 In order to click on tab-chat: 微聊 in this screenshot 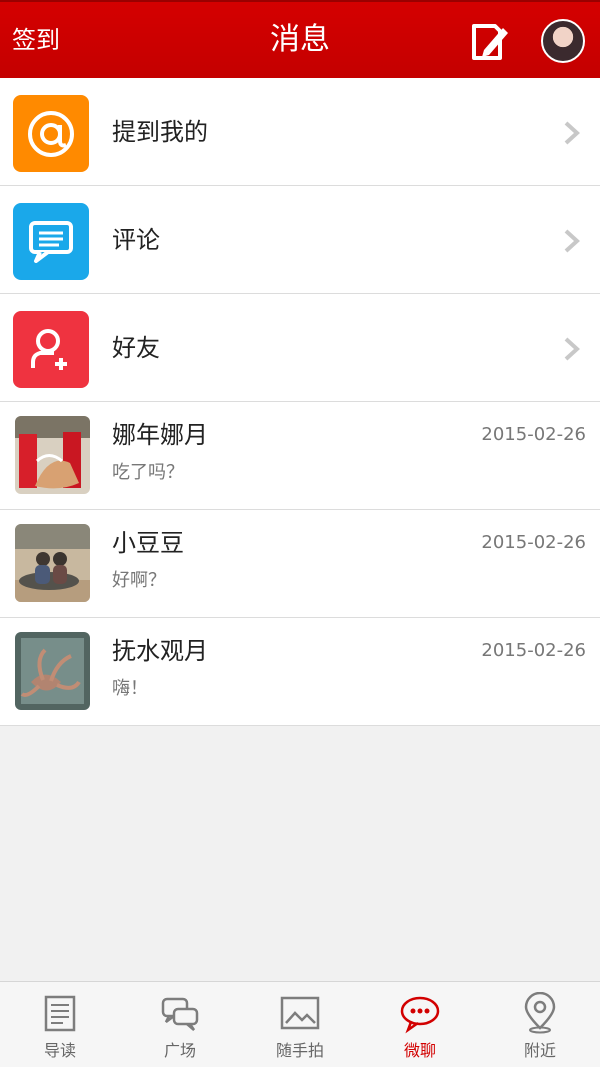, I will do `click(420, 1024)`.